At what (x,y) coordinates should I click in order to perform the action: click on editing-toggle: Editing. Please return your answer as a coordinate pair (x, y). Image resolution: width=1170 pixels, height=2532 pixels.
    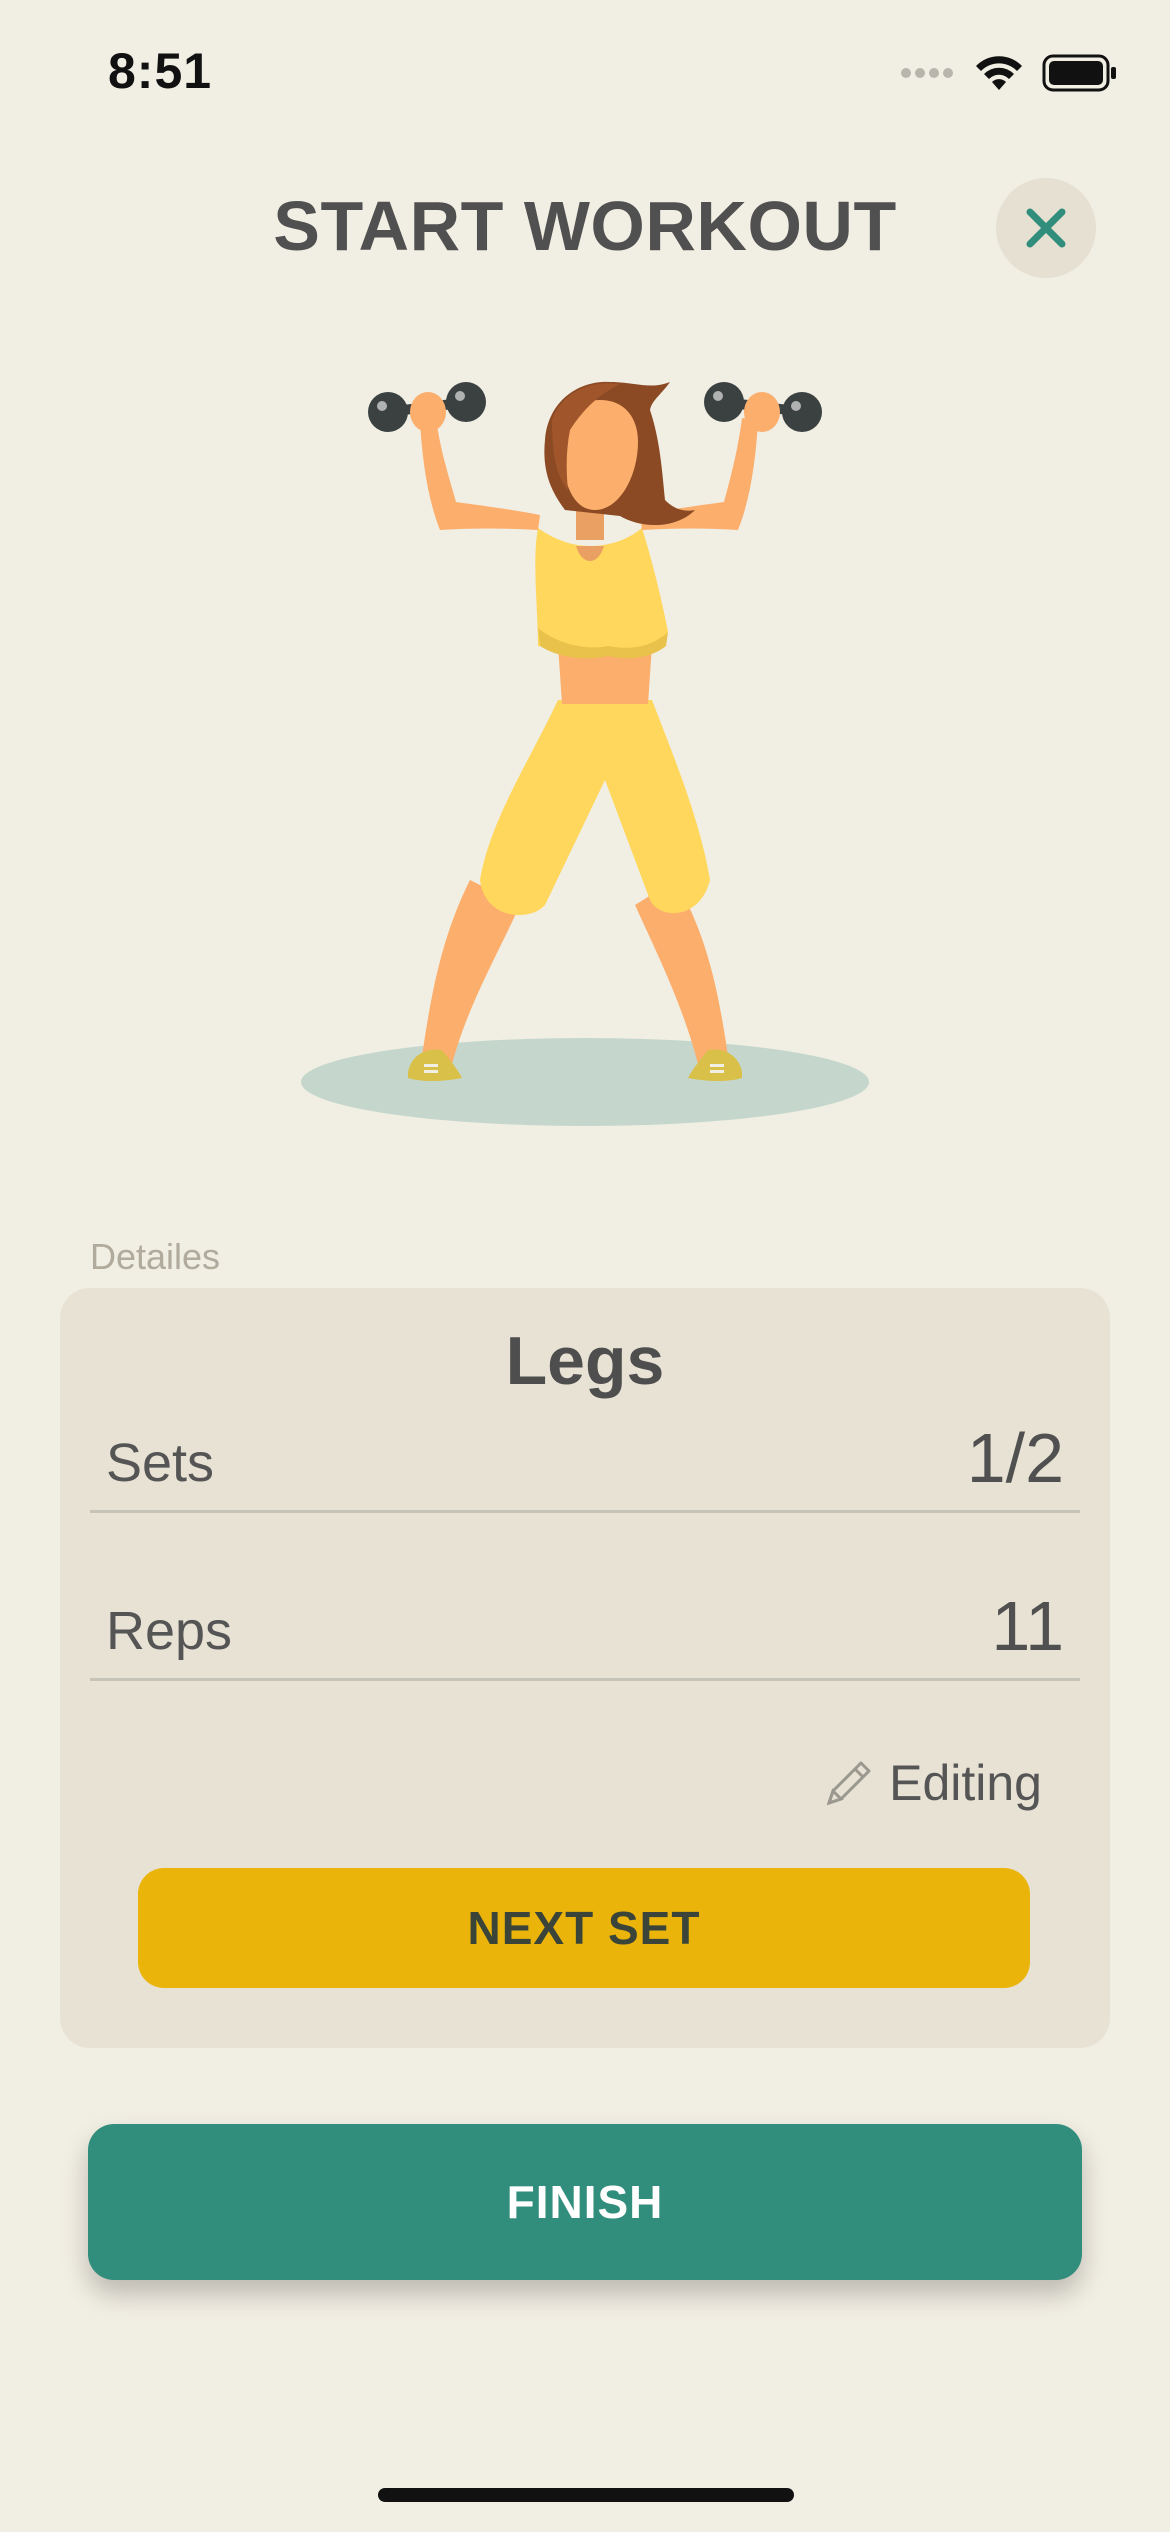
    Looking at the image, I should click on (931, 1783).